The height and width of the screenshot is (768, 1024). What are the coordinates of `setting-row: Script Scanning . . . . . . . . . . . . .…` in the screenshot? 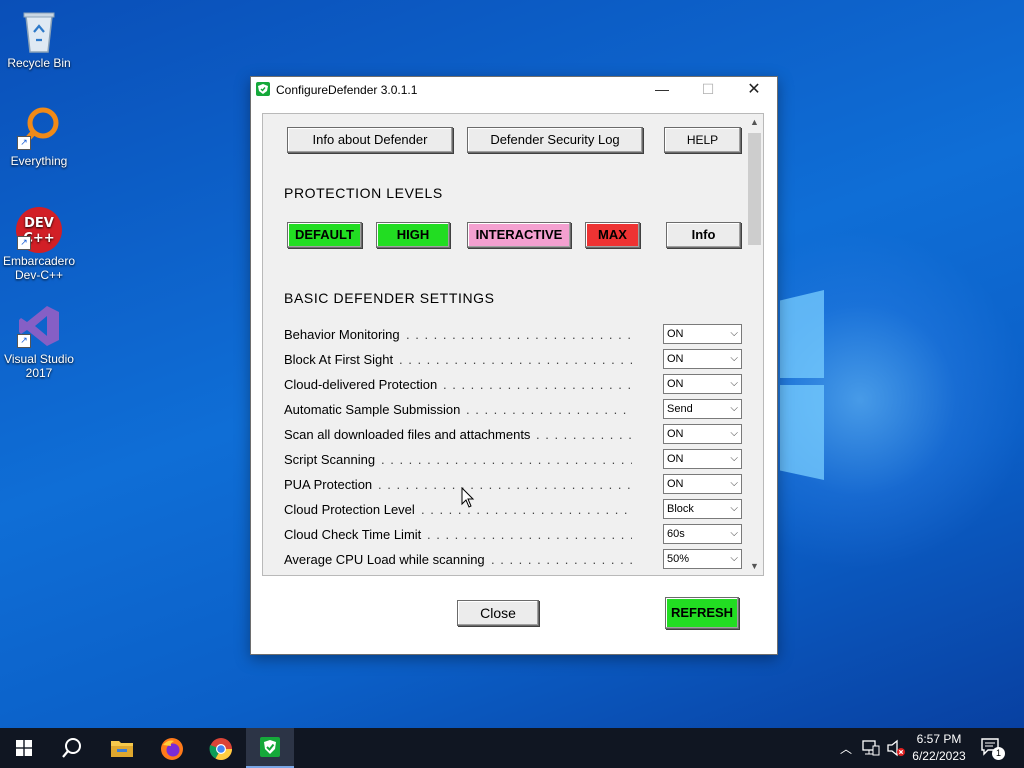 It's located at (514, 459).